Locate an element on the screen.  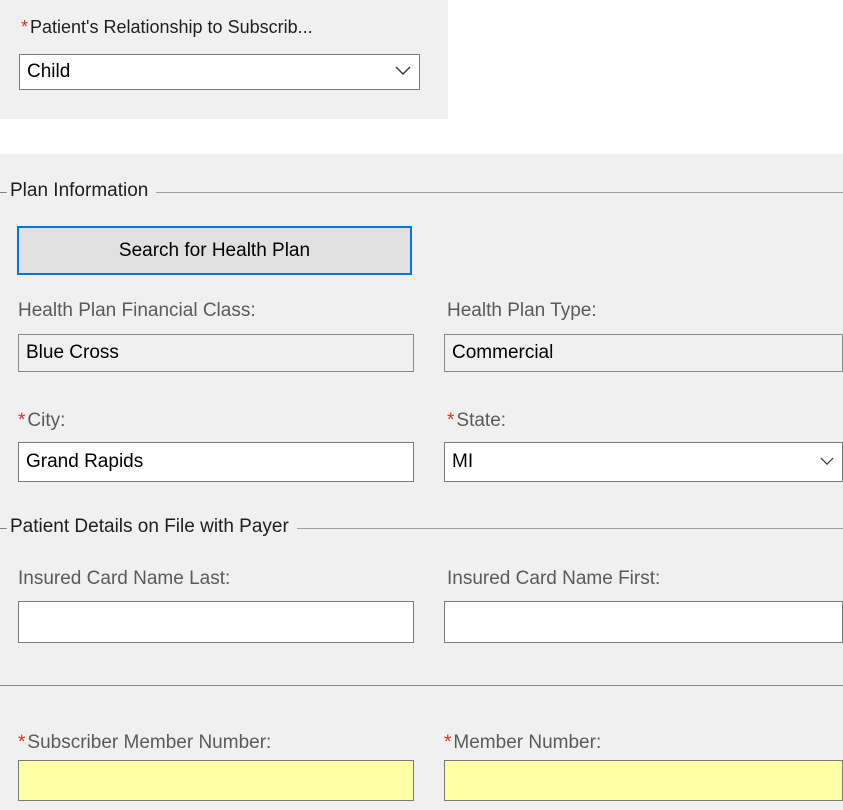
plan-type-field: Commercial is located at coordinates (643, 353).